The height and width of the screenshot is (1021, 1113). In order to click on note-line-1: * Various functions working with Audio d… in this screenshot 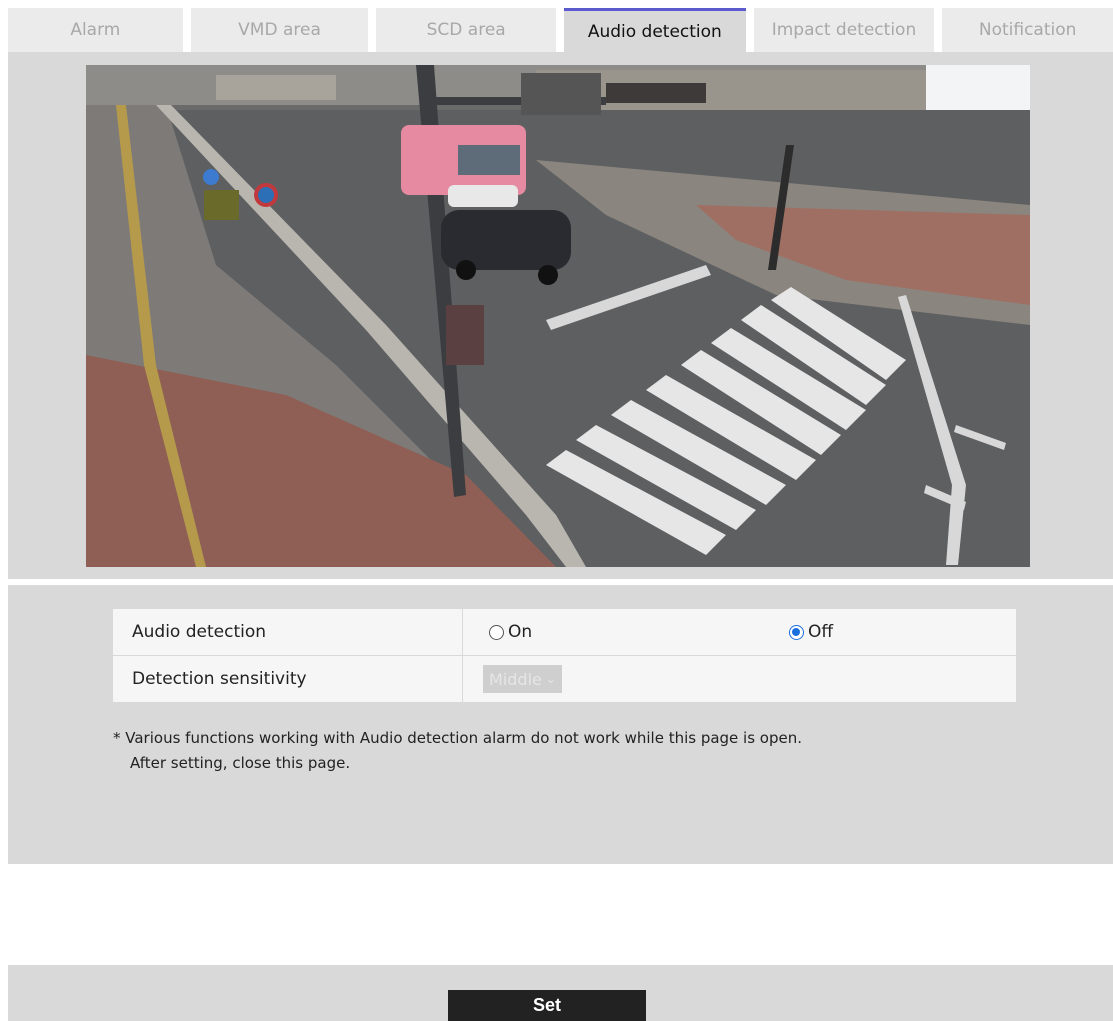, I will do `click(458, 738)`.